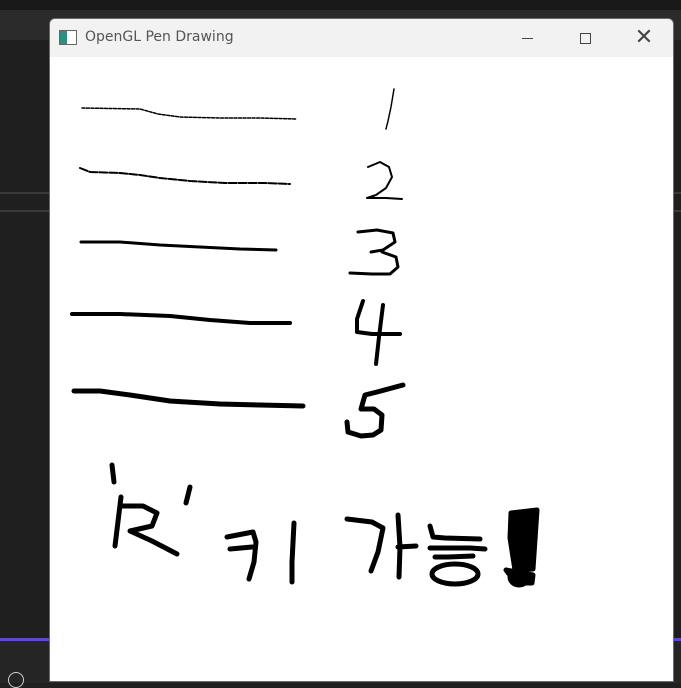 Image resolution: width=681 pixels, height=688 pixels. I want to click on minimize-icon, so click(527, 38).